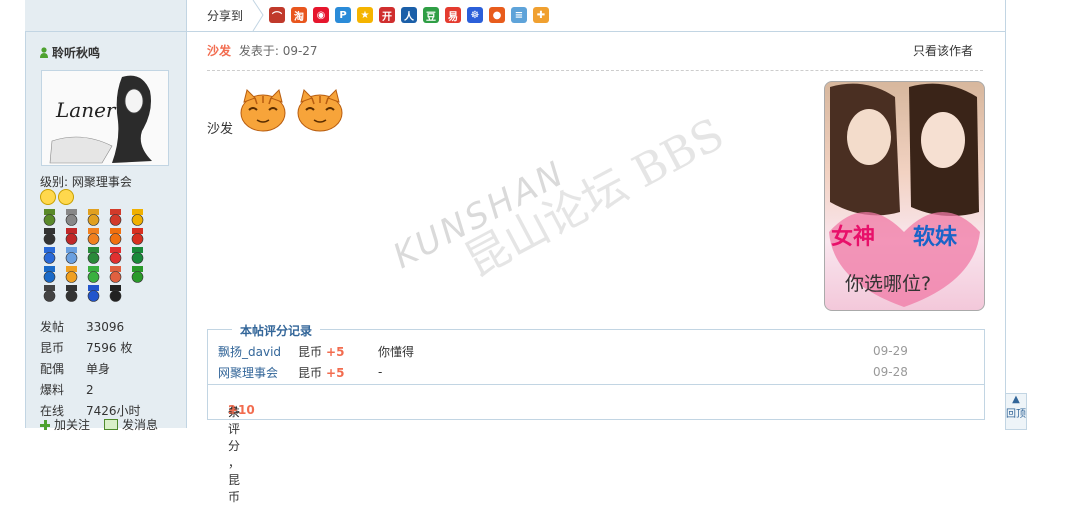 This screenshot has width=1069, height=505. What do you see at coordinates (890, 351) in the screenshot?
I see `rating-date: 09-29` at bounding box center [890, 351].